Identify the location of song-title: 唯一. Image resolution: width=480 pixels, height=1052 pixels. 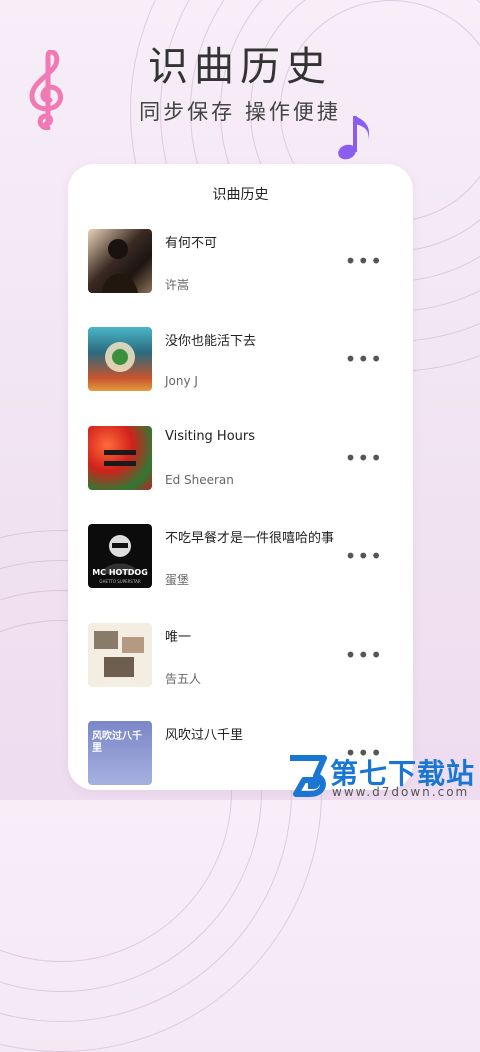
(178, 637).